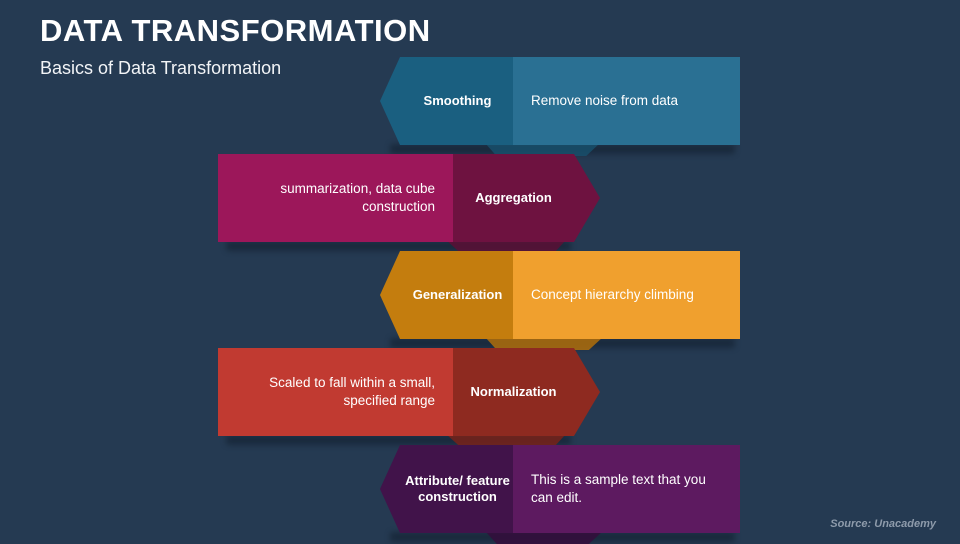 The height and width of the screenshot is (544, 960). I want to click on diagram-label-text: Generalization, so click(457, 294).